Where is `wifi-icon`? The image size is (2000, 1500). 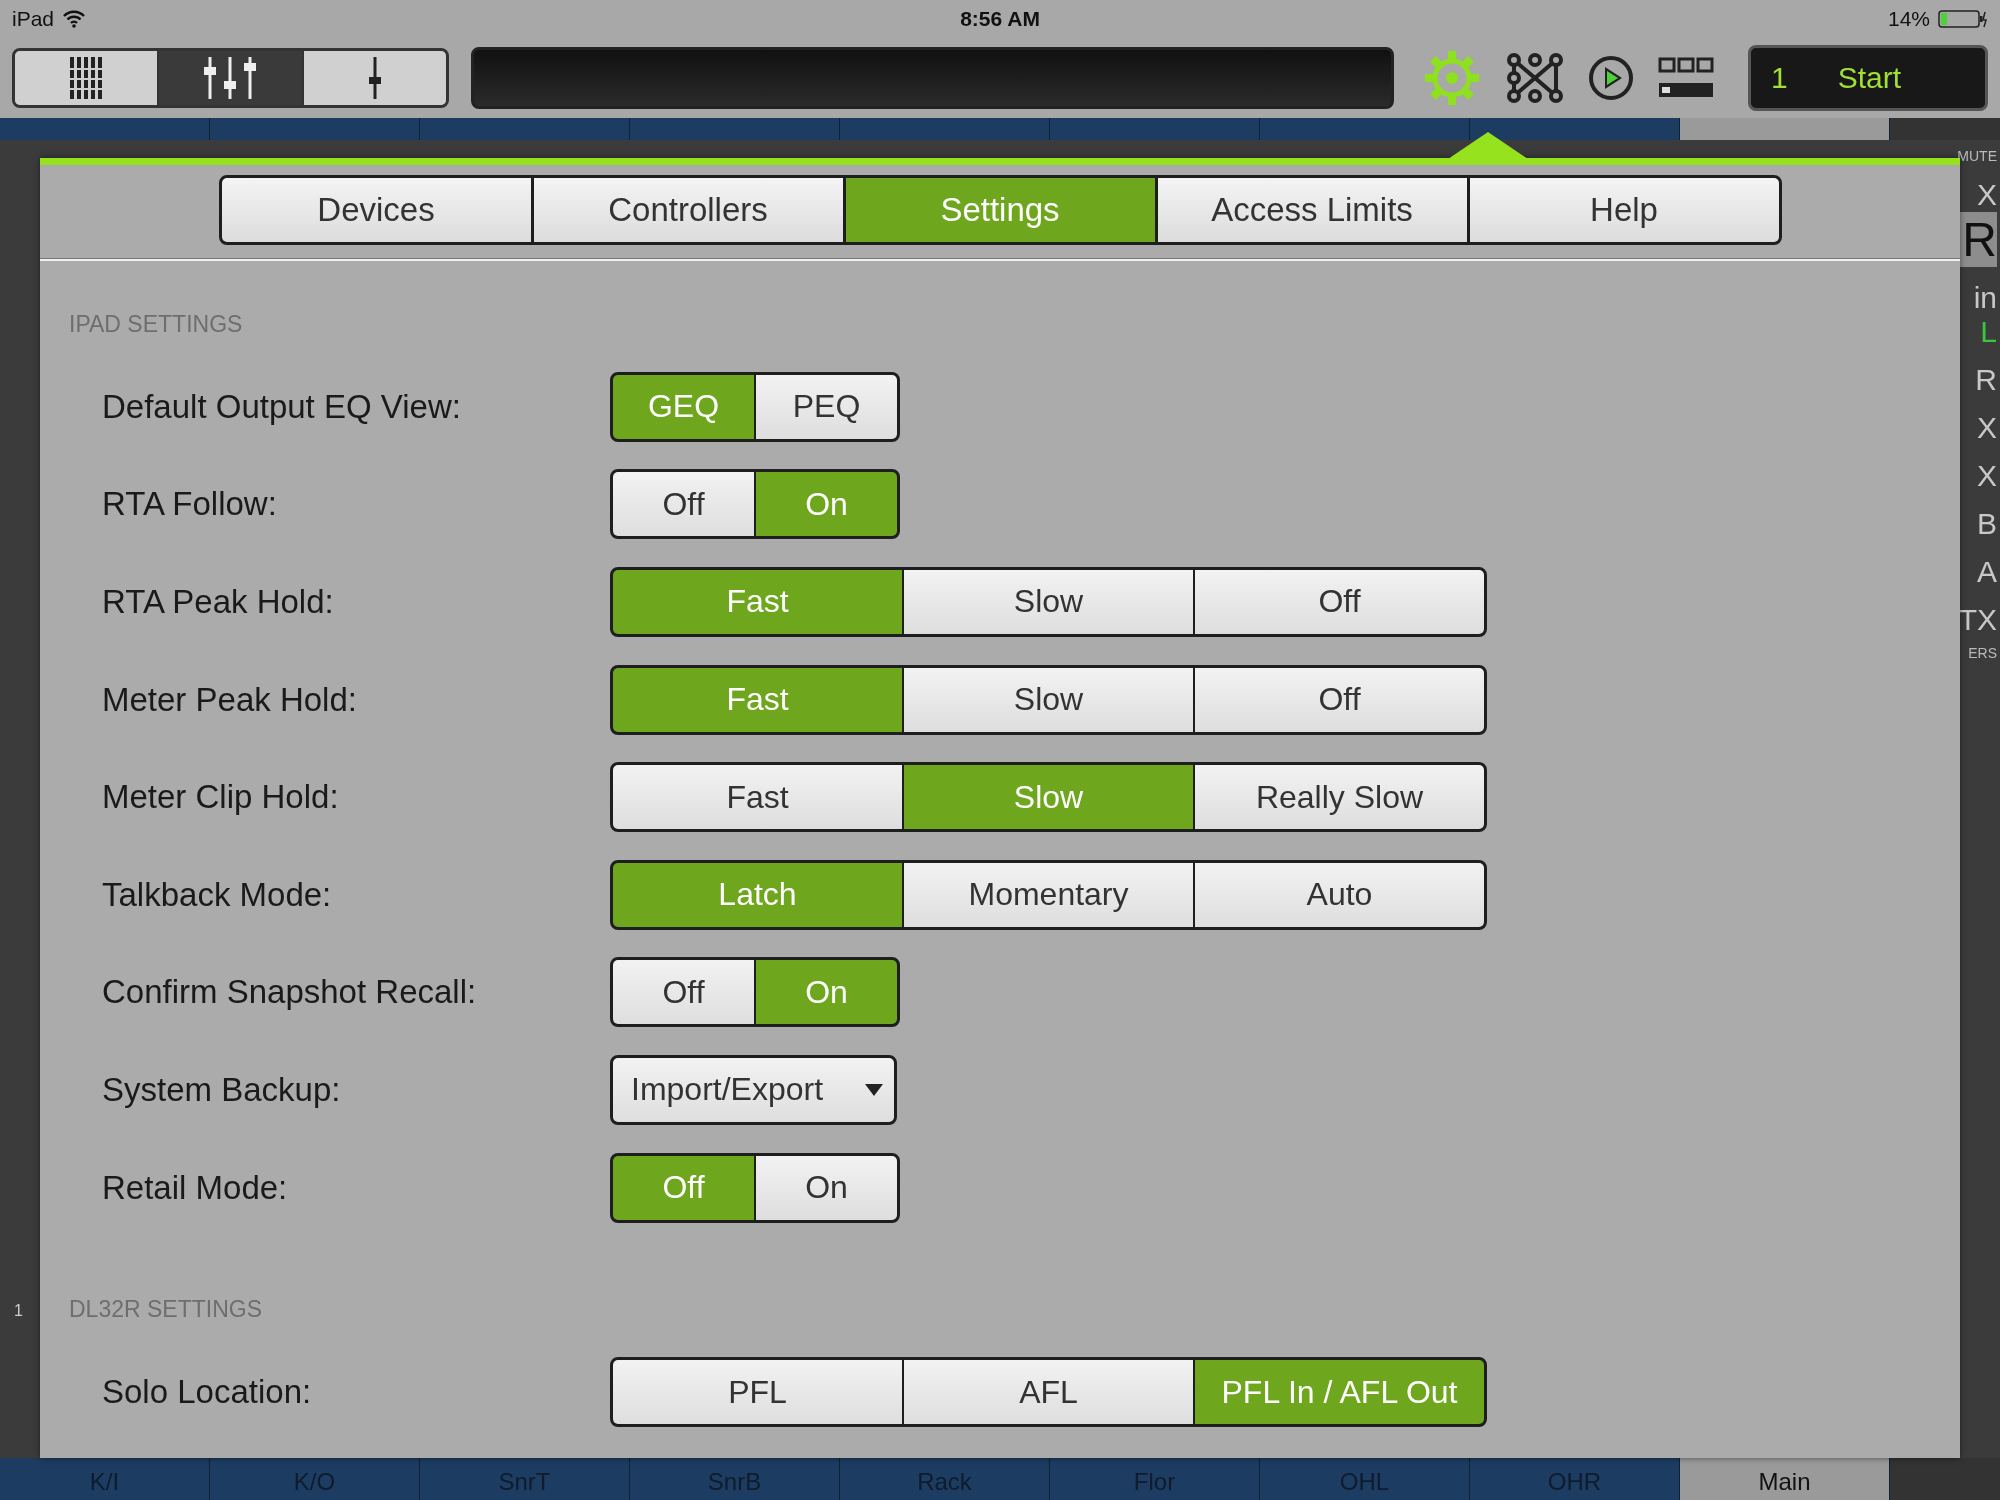 wifi-icon is located at coordinates (74, 19).